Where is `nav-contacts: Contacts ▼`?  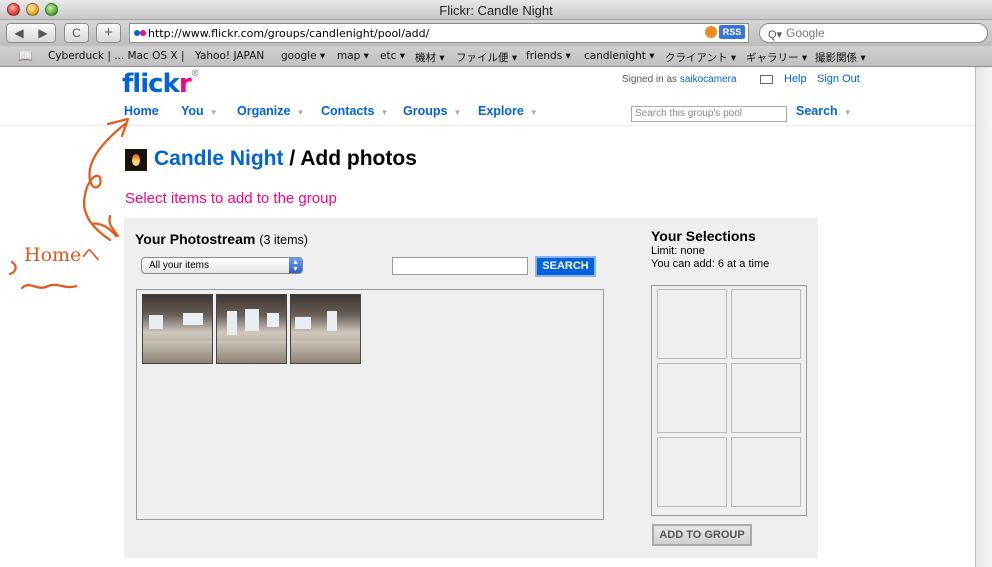
nav-contacts: Contacts ▼ is located at coordinates (354, 111).